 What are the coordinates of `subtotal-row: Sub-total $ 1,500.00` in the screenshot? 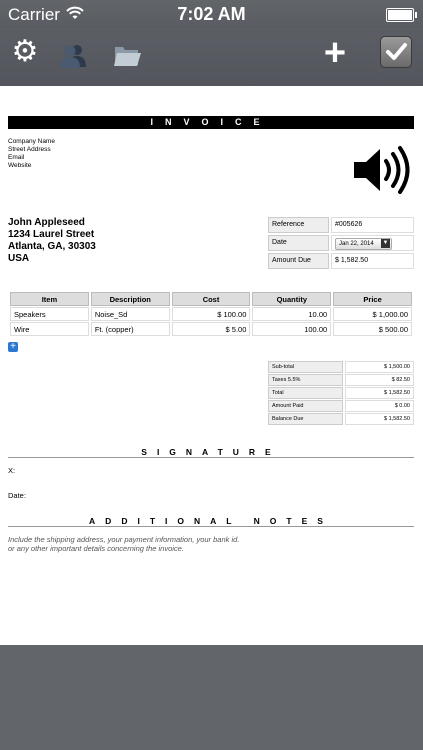 It's located at (341, 367).